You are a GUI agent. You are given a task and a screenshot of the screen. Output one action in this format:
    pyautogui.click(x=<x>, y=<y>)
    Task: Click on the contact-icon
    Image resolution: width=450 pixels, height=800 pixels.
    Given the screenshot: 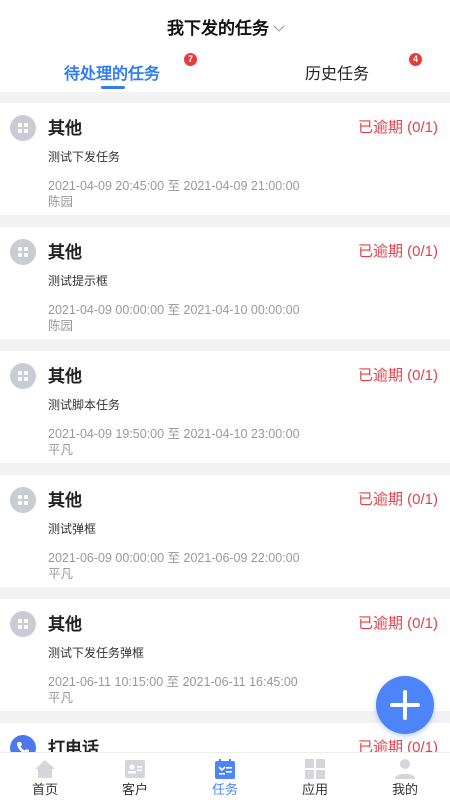 What is the action you would take?
    pyautogui.click(x=135, y=769)
    